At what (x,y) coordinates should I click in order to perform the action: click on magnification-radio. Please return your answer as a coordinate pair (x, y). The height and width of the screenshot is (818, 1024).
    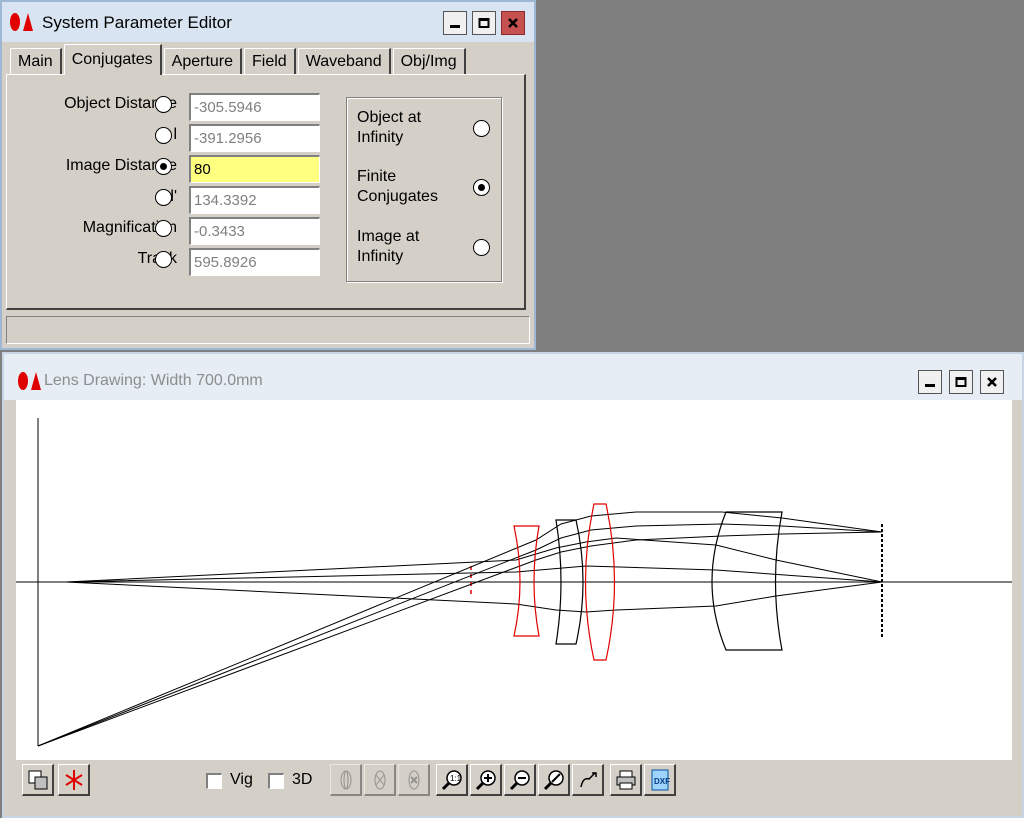
    Looking at the image, I should click on (163, 228).